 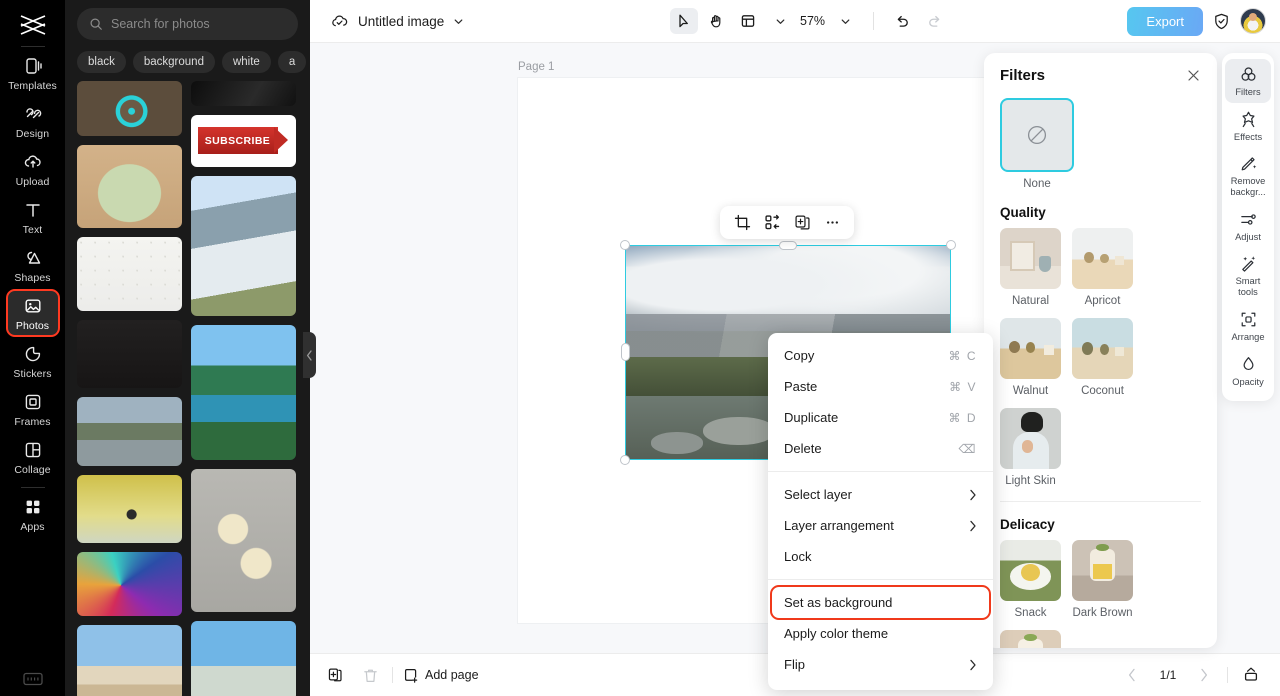 I want to click on timeline-toggle-button, so click(x=1251, y=675).